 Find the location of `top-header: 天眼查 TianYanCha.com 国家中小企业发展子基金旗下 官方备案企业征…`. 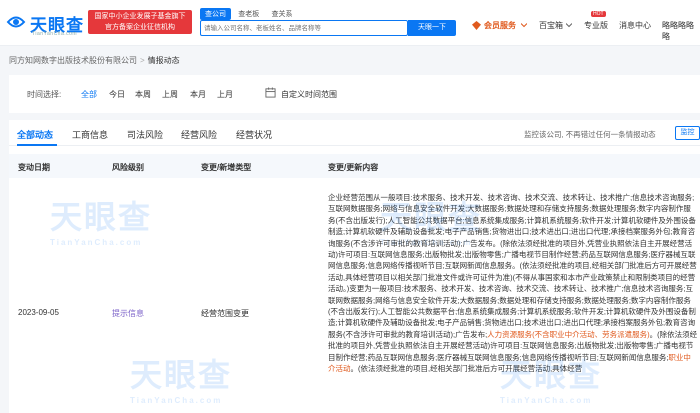

top-header: 天眼查 TianYanCha.com 国家中小企业发展子基金旗下 官方备案企业征… is located at coordinates (350, 23).